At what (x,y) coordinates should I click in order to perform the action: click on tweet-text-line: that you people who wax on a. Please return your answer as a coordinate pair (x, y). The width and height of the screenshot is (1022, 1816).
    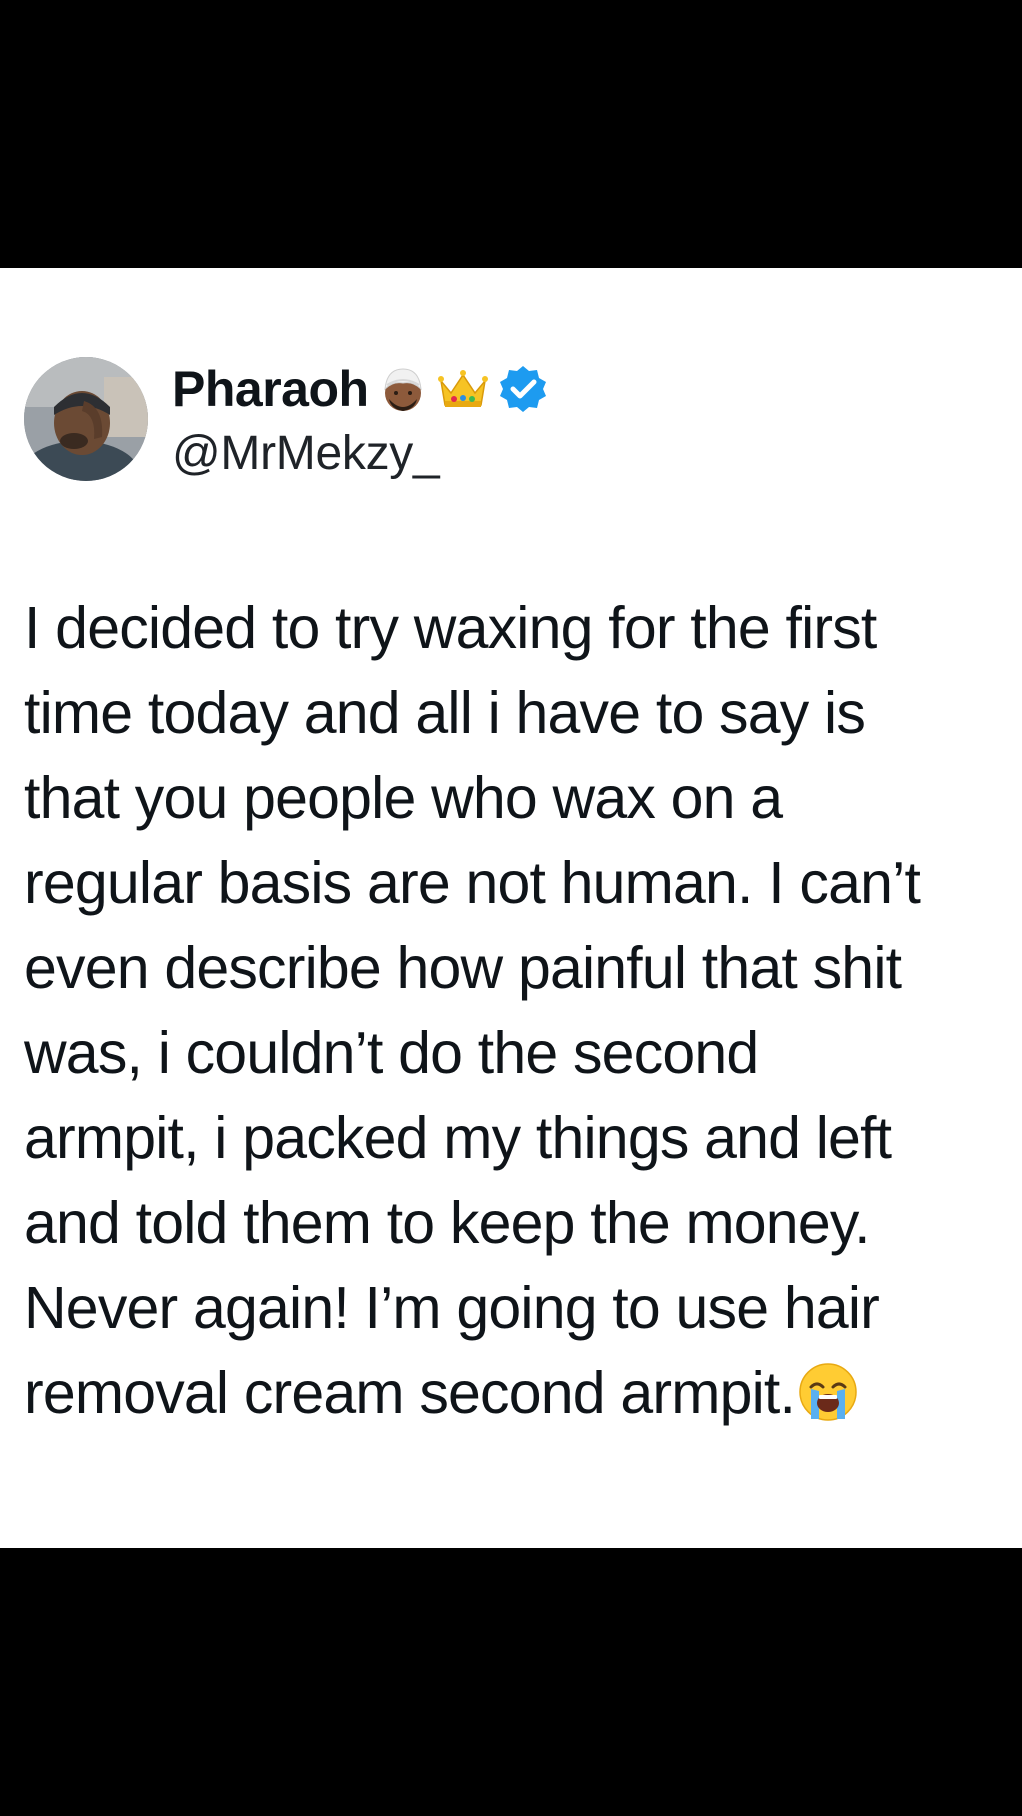
    Looking at the image, I should click on (403, 798).